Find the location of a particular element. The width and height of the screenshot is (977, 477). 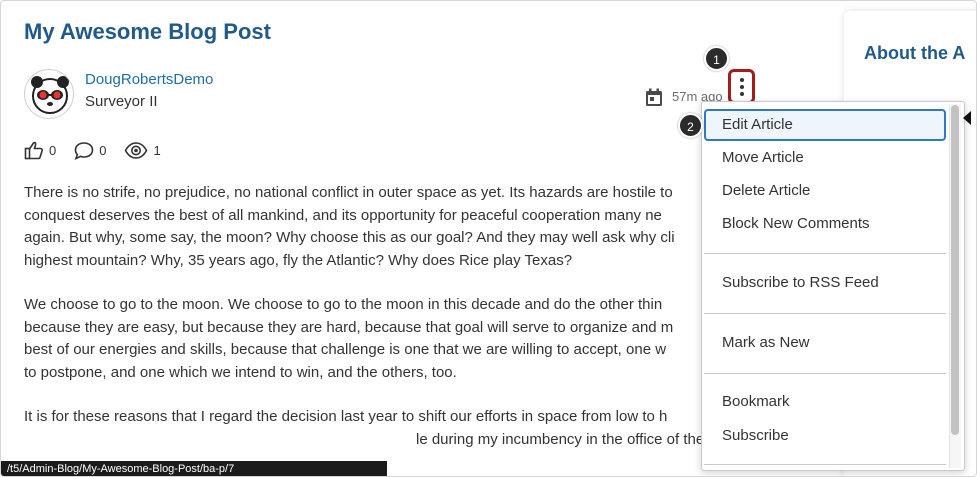

menu-item-block-new-comments: Block New Comments is located at coordinates (825, 224).